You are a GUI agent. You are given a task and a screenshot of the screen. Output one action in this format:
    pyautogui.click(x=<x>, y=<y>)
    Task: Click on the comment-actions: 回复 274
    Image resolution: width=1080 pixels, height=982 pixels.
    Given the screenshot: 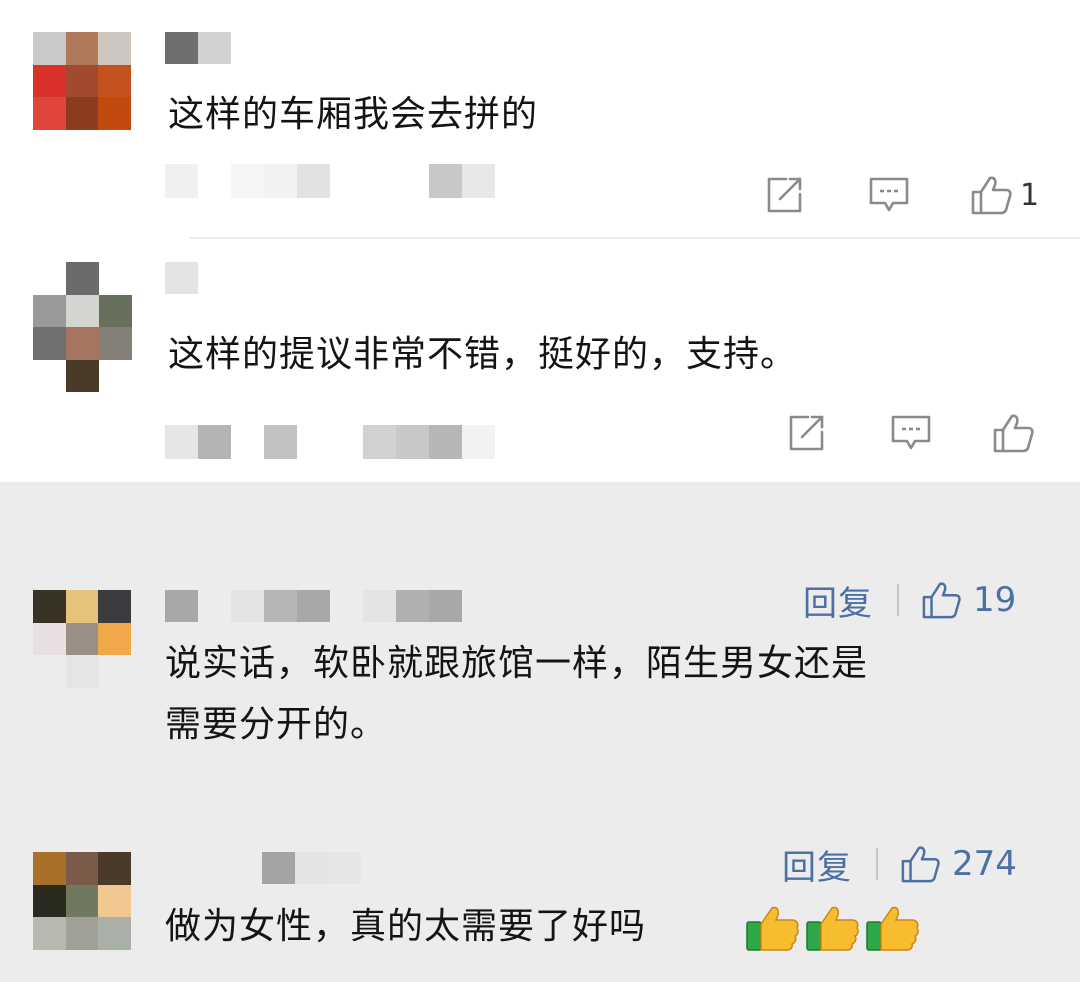 What is the action you would take?
    pyautogui.click(x=899, y=866)
    